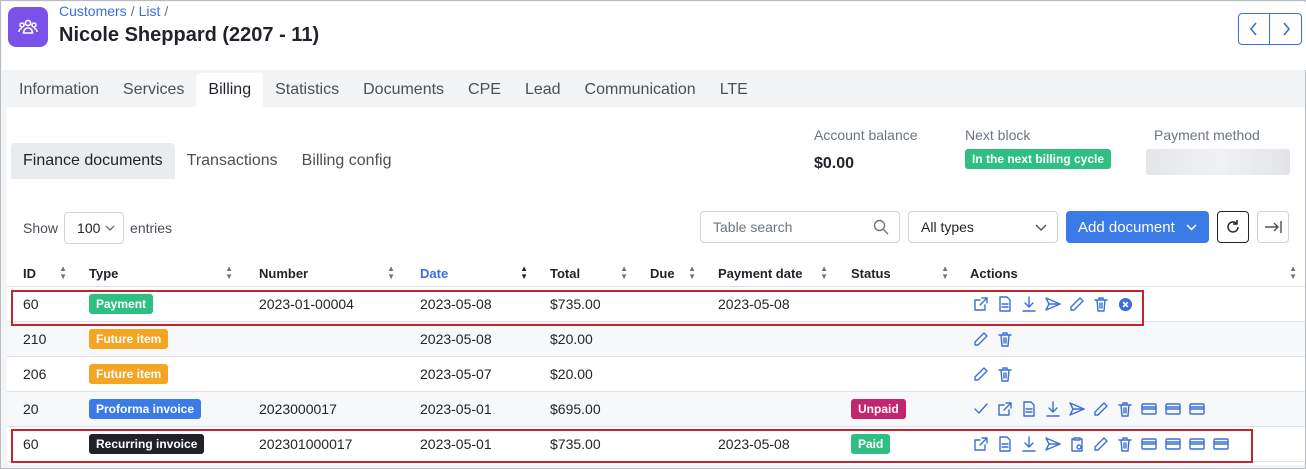 Image resolution: width=1306 pixels, height=469 pixels. What do you see at coordinates (834, 163) in the screenshot?
I see `account-balance-value: $0.00` at bounding box center [834, 163].